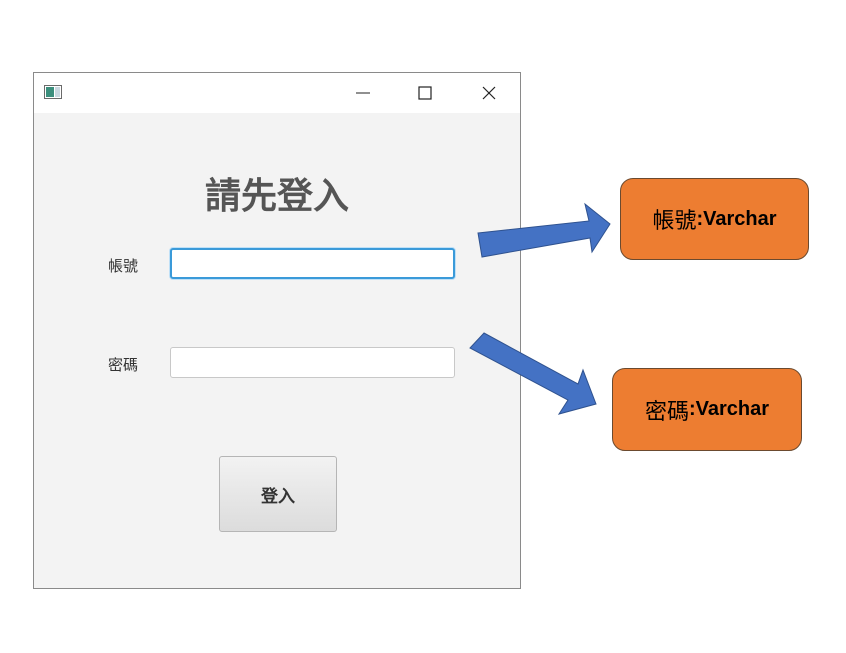 The width and height of the screenshot is (846, 653). I want to click on arrows-layer, so click(540, 308).